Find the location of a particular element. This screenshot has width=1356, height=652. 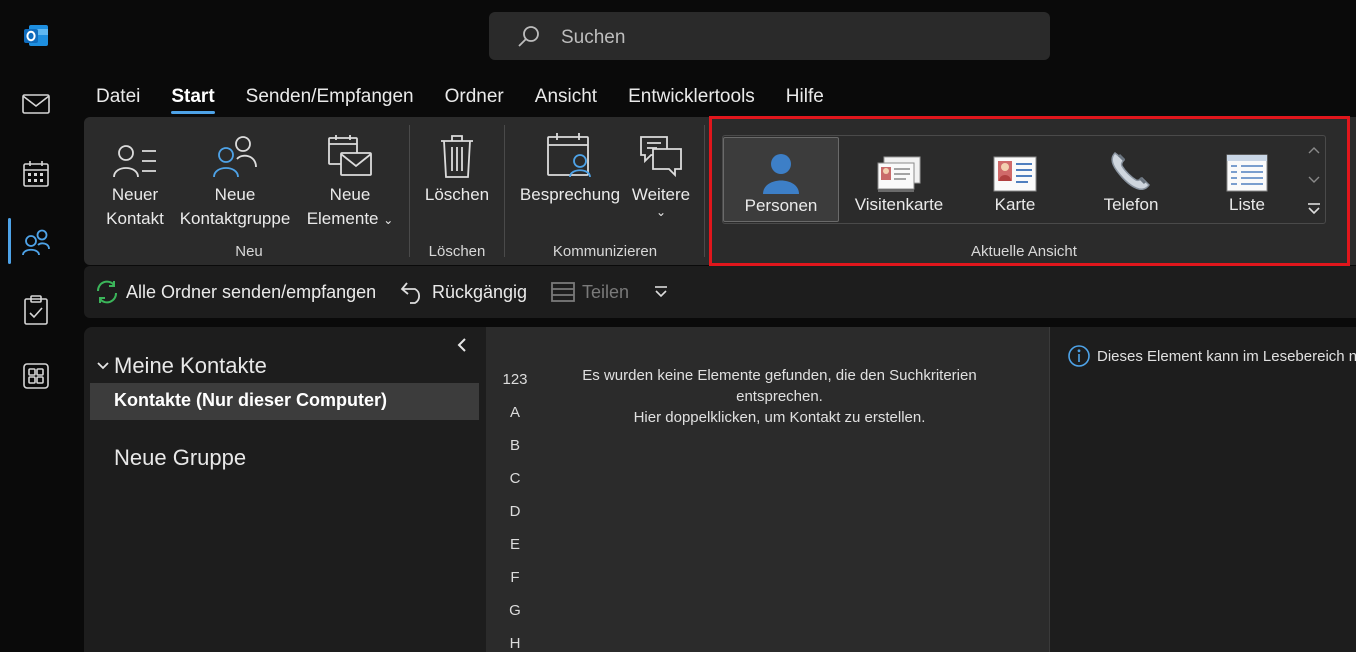

tasks-icon is located at coordinates (36, 310).